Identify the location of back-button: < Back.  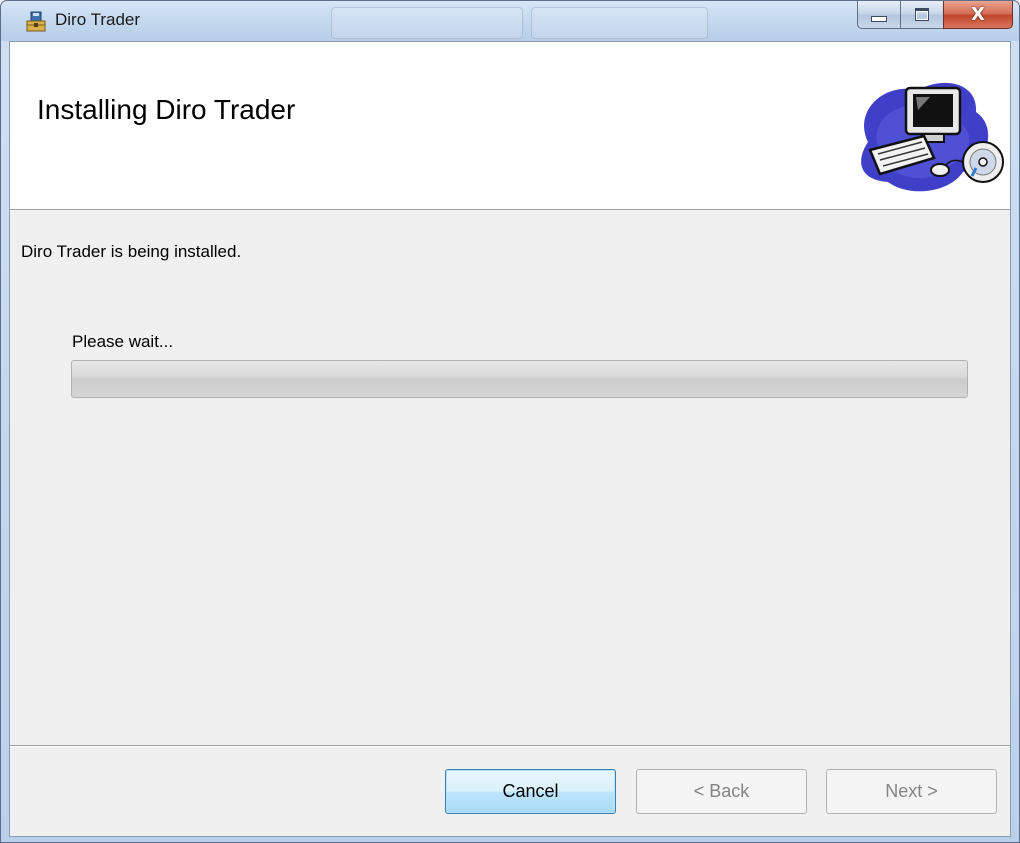
(721, 791).